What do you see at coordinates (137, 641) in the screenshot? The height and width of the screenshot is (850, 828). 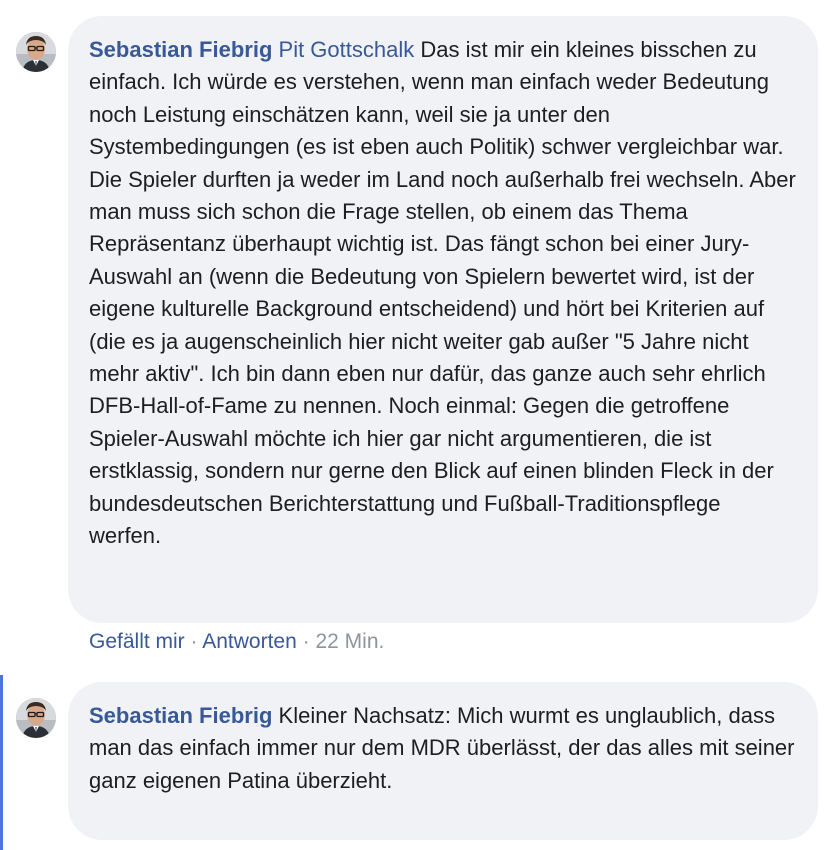 I see `like-link: Gefällt mir` at bounding box center [137, 641].